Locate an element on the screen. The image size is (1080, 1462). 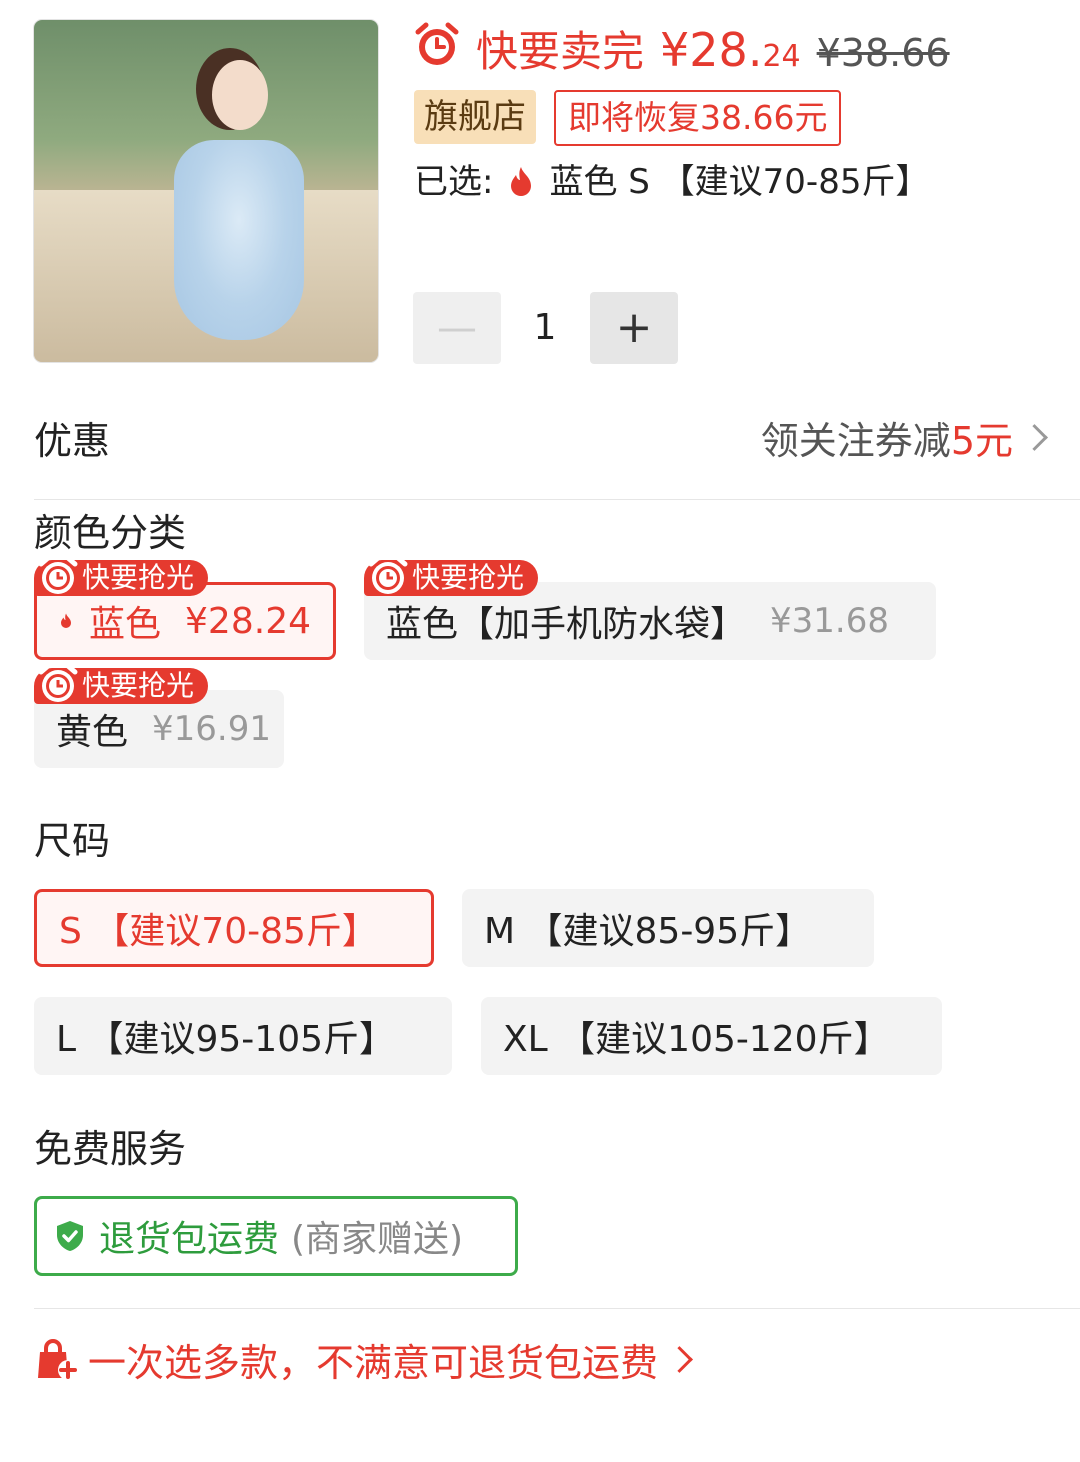
selected-summary: 已选: 蓝色 S 【建议70-85斤】 is located at coordinates (671, 182).